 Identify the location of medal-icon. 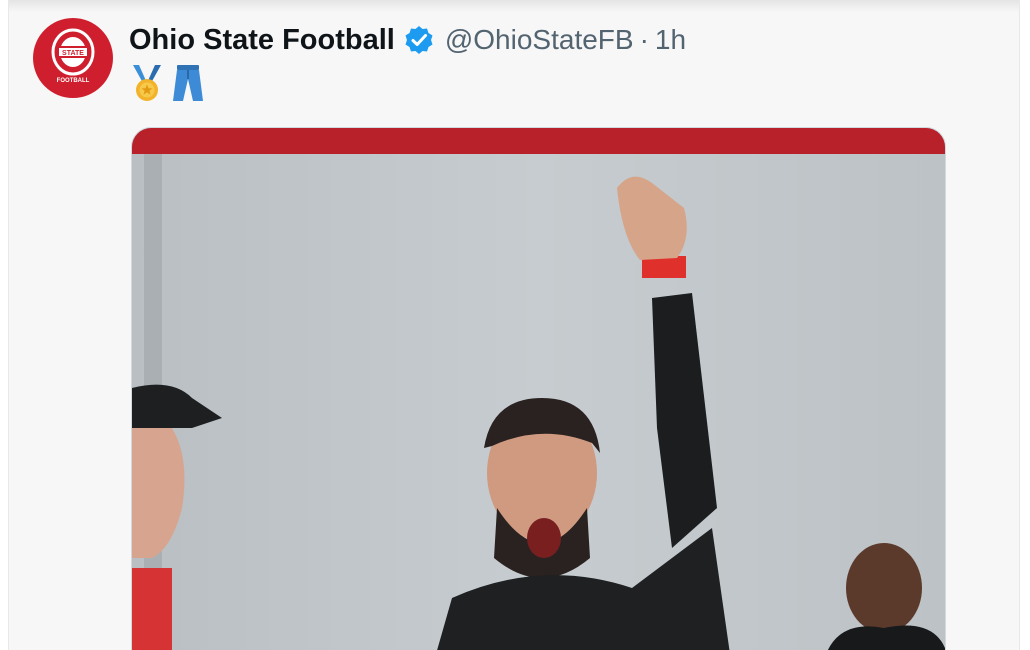
(147, 83).